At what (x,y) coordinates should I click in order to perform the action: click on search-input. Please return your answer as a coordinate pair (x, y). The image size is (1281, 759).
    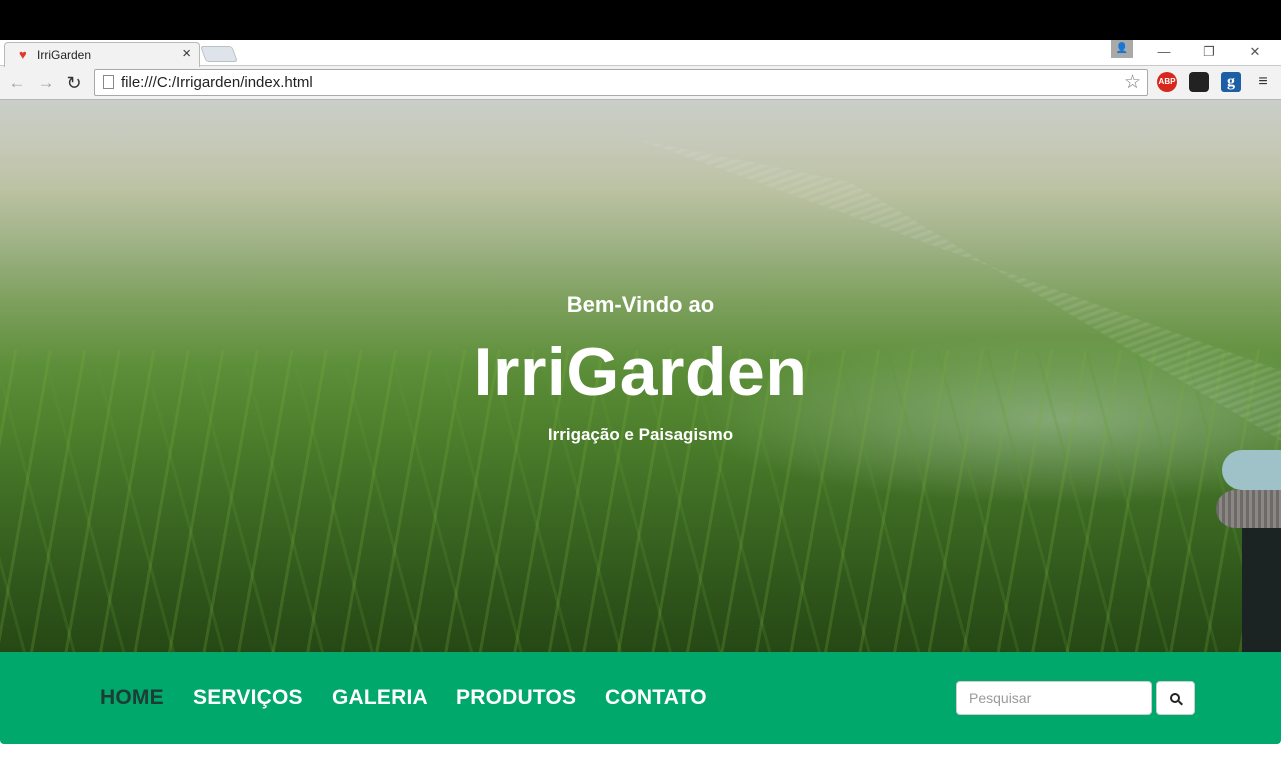
    Looking at the image, I should click on (1054, 698).